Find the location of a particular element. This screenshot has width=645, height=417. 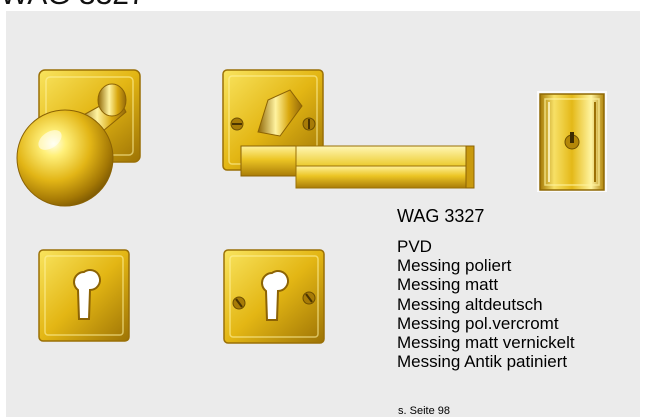

finish-item: Messing pol.vercromt is located at coordinates (478, 323).